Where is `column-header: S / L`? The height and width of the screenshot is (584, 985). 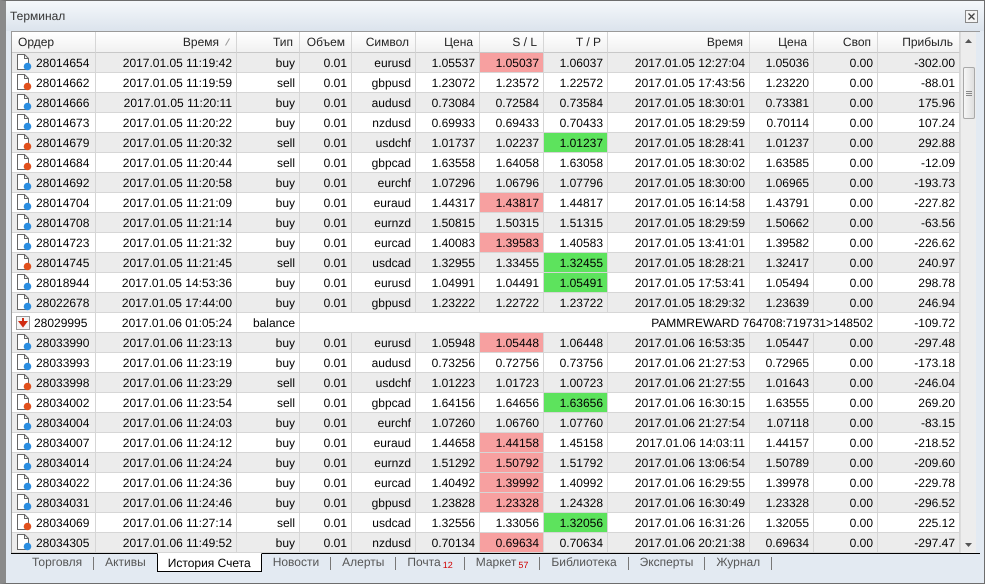
column-header: S / L is located at coordinates (512, 42).